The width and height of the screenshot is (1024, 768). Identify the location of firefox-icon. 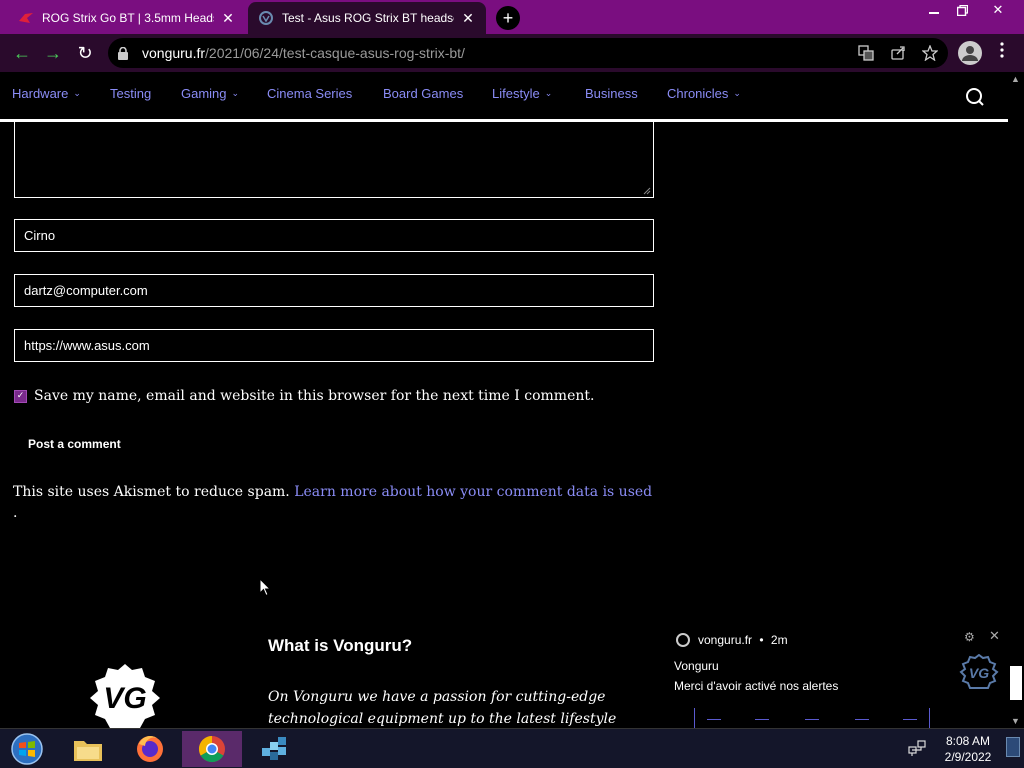
(150, 748).